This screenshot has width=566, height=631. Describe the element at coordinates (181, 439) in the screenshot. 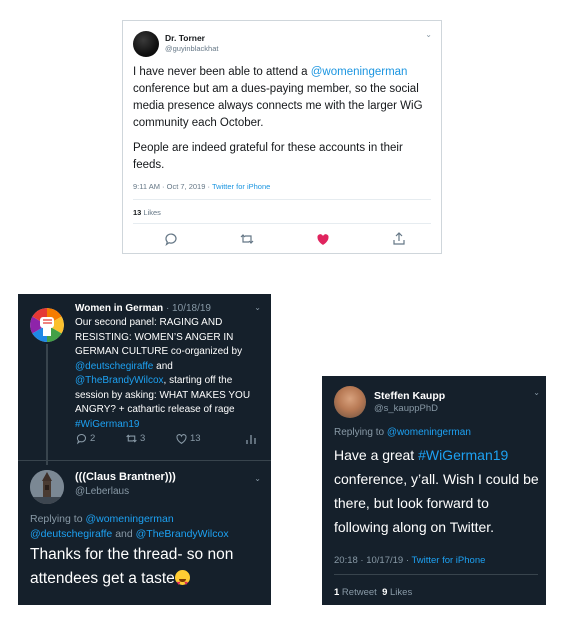

I see `heart-icon` at that location.